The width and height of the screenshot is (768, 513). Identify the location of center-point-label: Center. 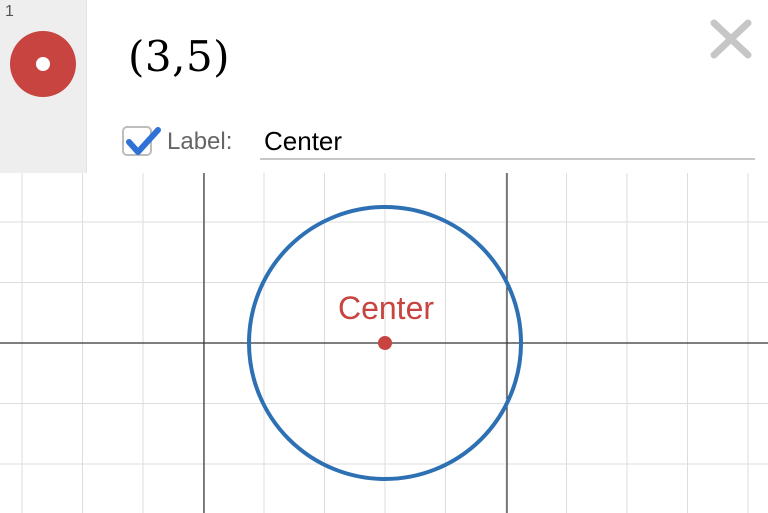
(386, 308).